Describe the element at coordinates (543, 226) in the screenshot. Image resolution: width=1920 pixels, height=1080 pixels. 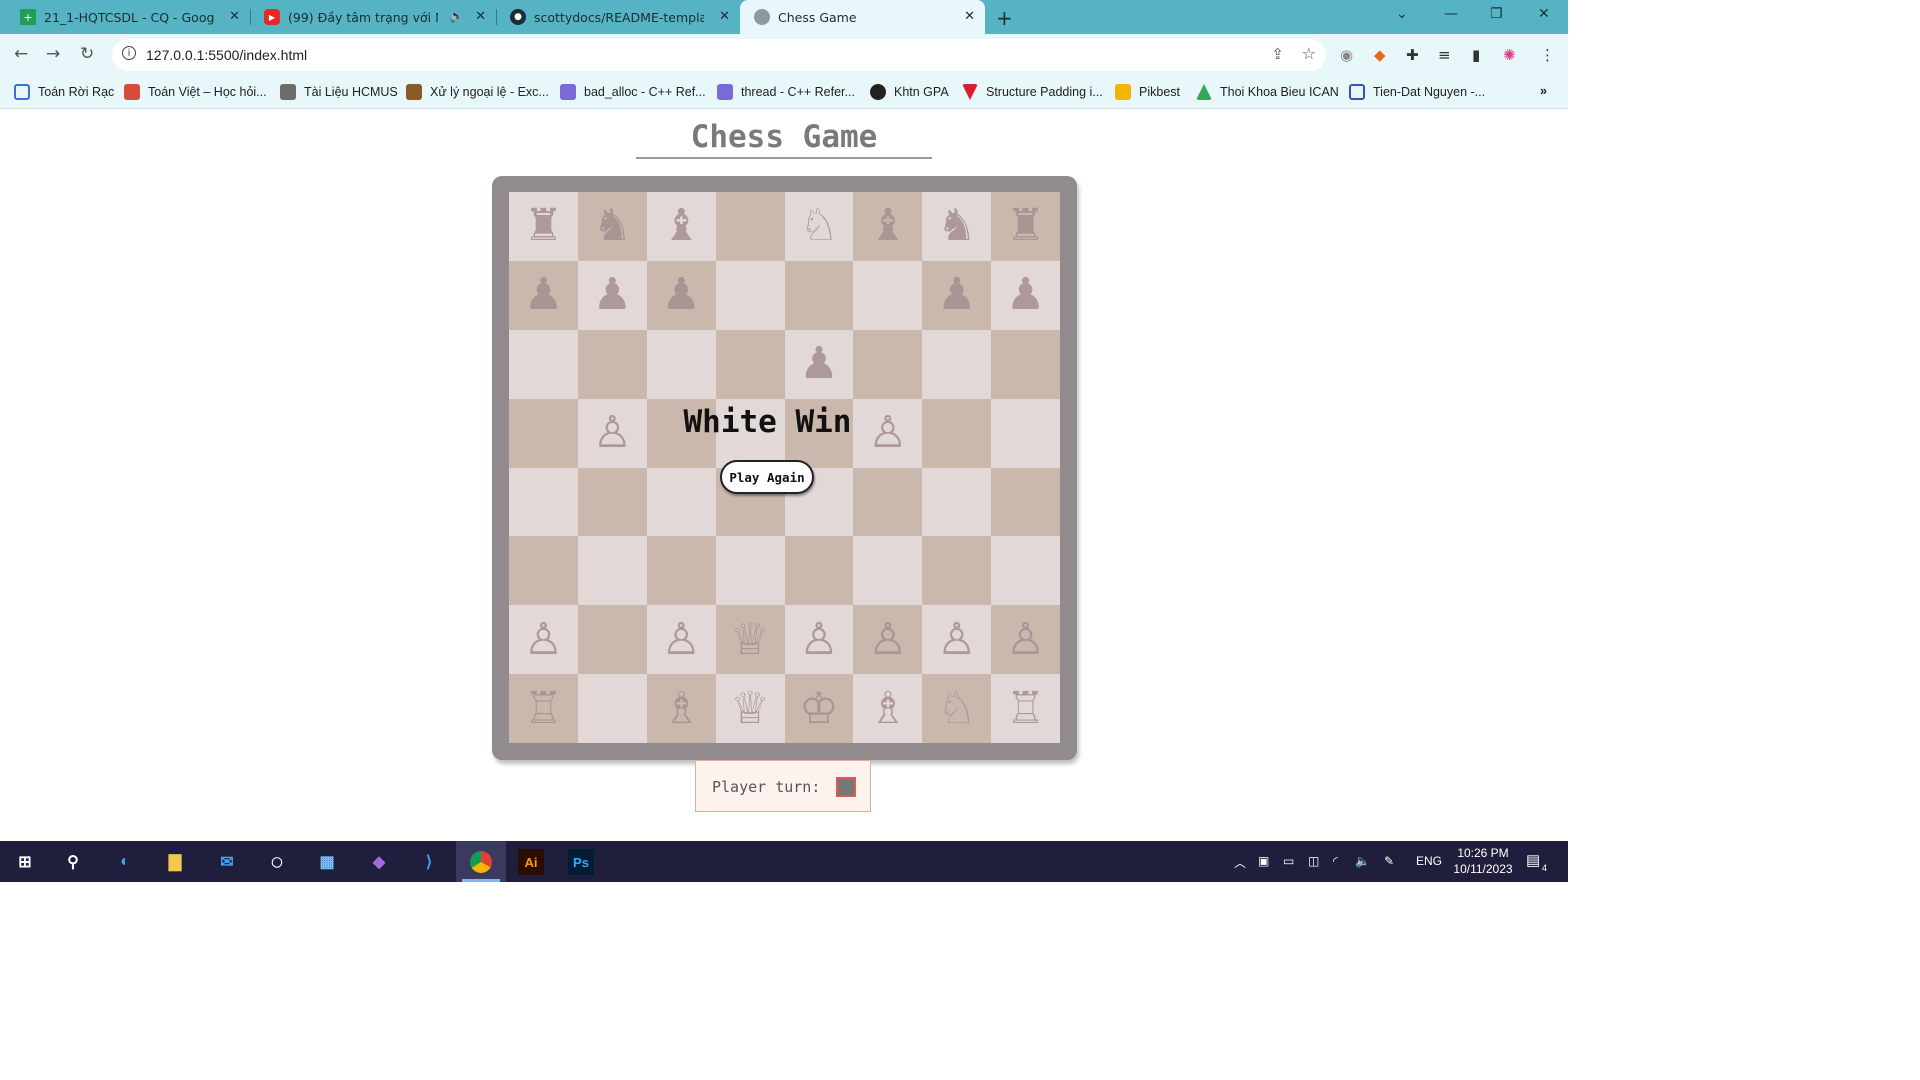
I see `board-square: ♜` at that location.